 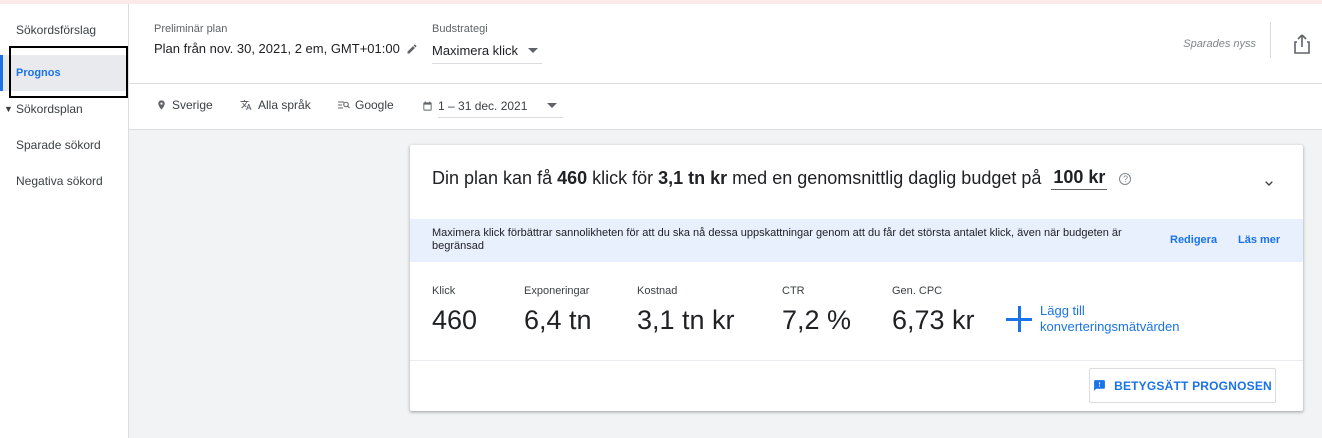 I want to click on sidebar-item-label: Negativa sökord, so click(x=59, y=181).